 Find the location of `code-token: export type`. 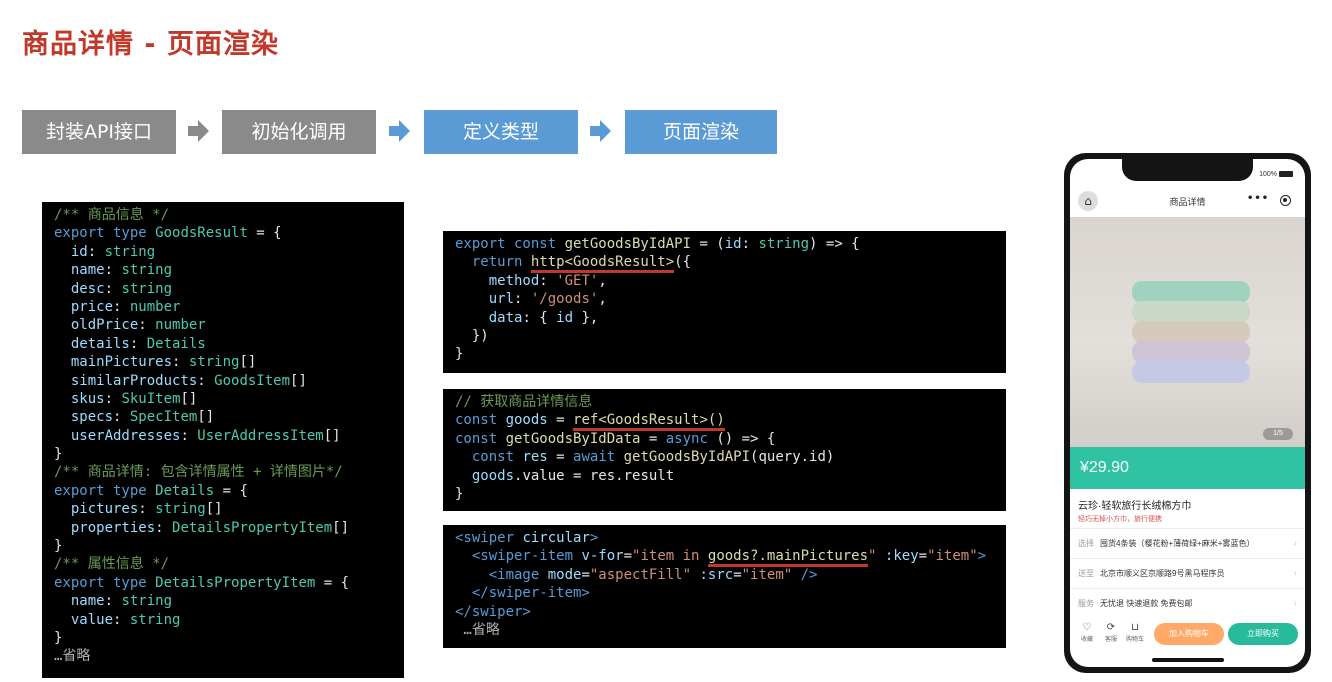

code-token: export type is located at coordinates (105, 582).